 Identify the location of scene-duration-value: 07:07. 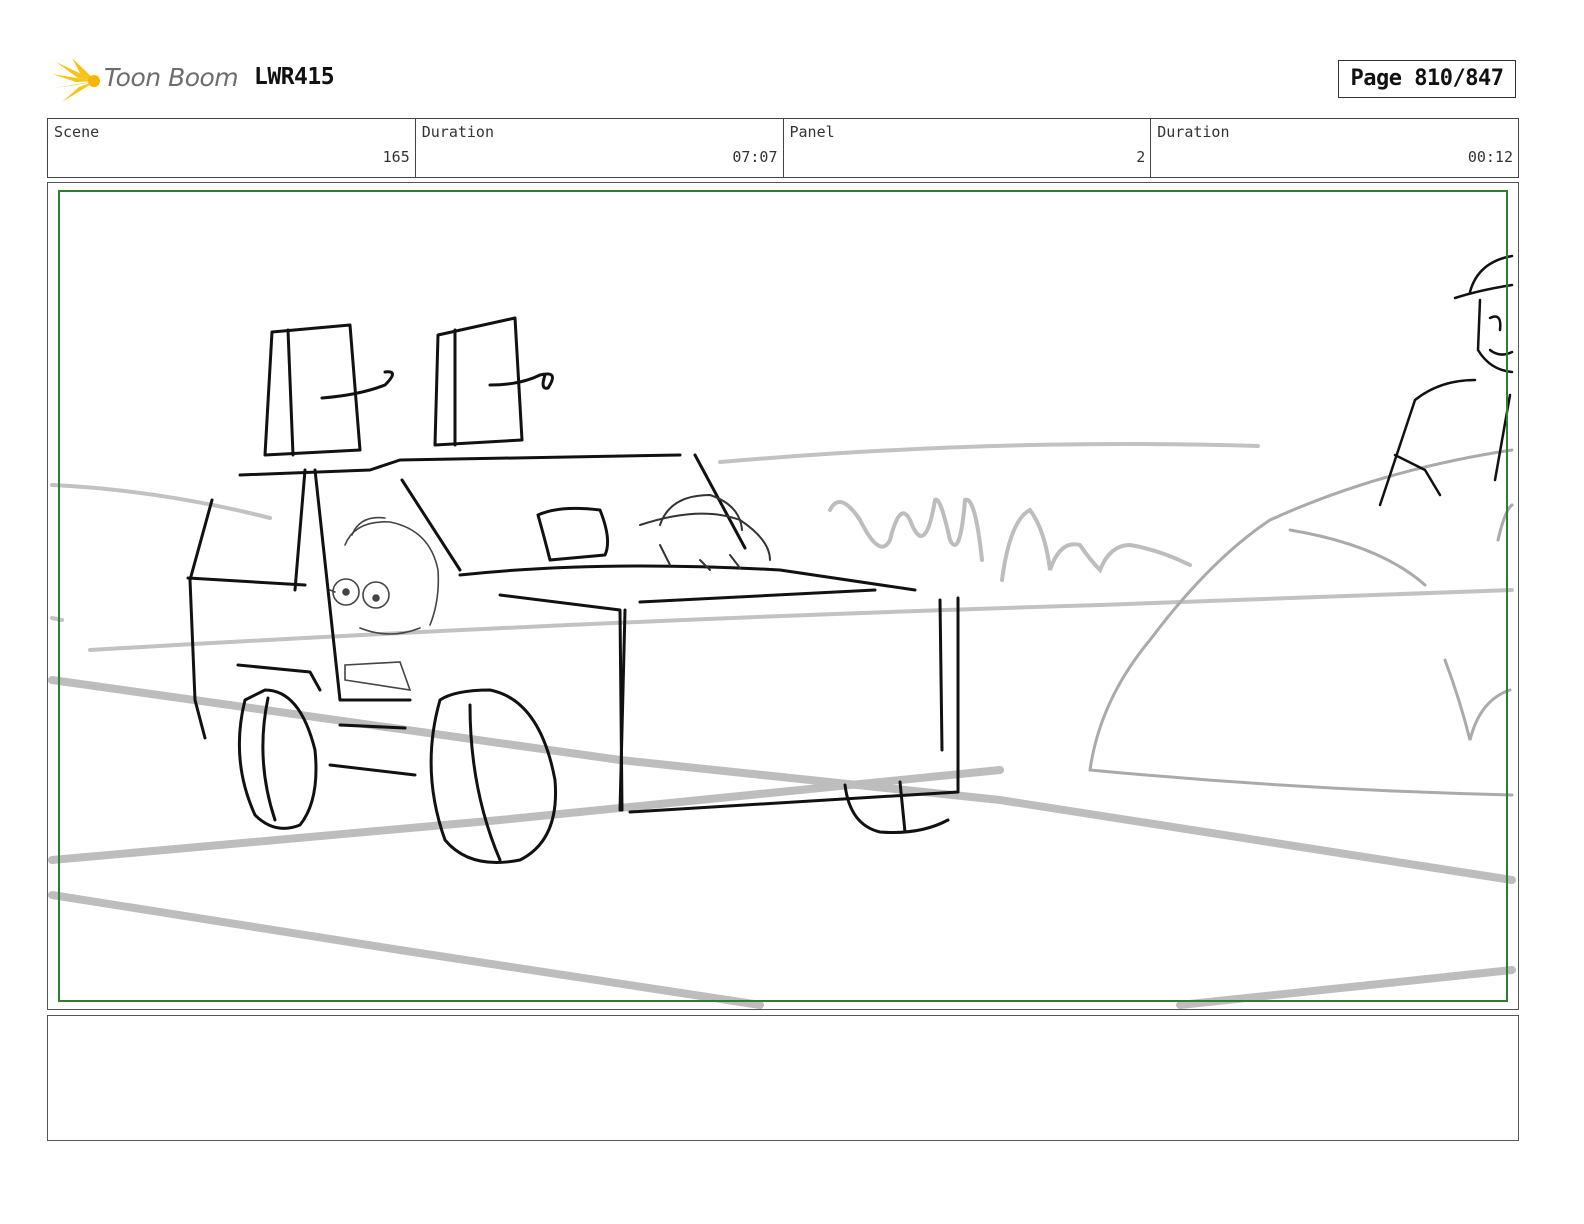
(755, 157).